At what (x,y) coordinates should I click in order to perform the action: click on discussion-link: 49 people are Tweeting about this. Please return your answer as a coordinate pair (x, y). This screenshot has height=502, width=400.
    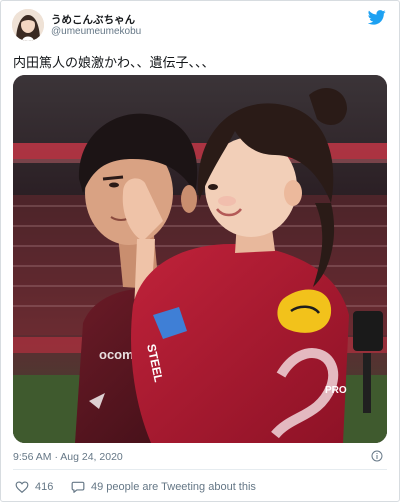
    Looking at the image, I should click on (163, 487).